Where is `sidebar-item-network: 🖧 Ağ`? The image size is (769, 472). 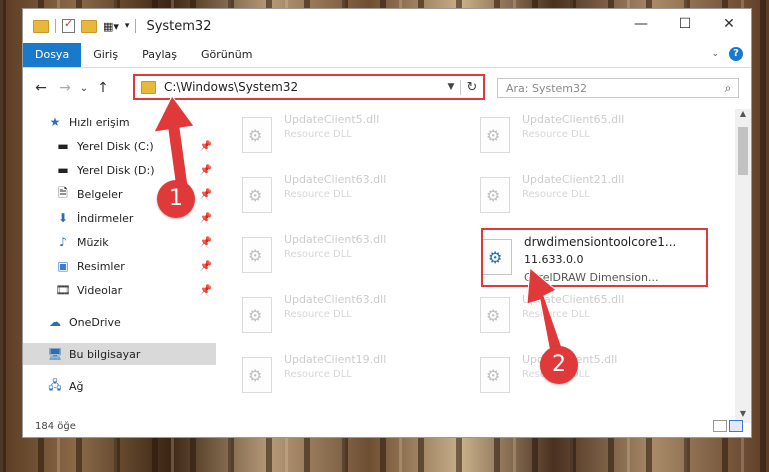
sidebar-item-network: 🖧 Ağ is located at coordinates (119, 386).